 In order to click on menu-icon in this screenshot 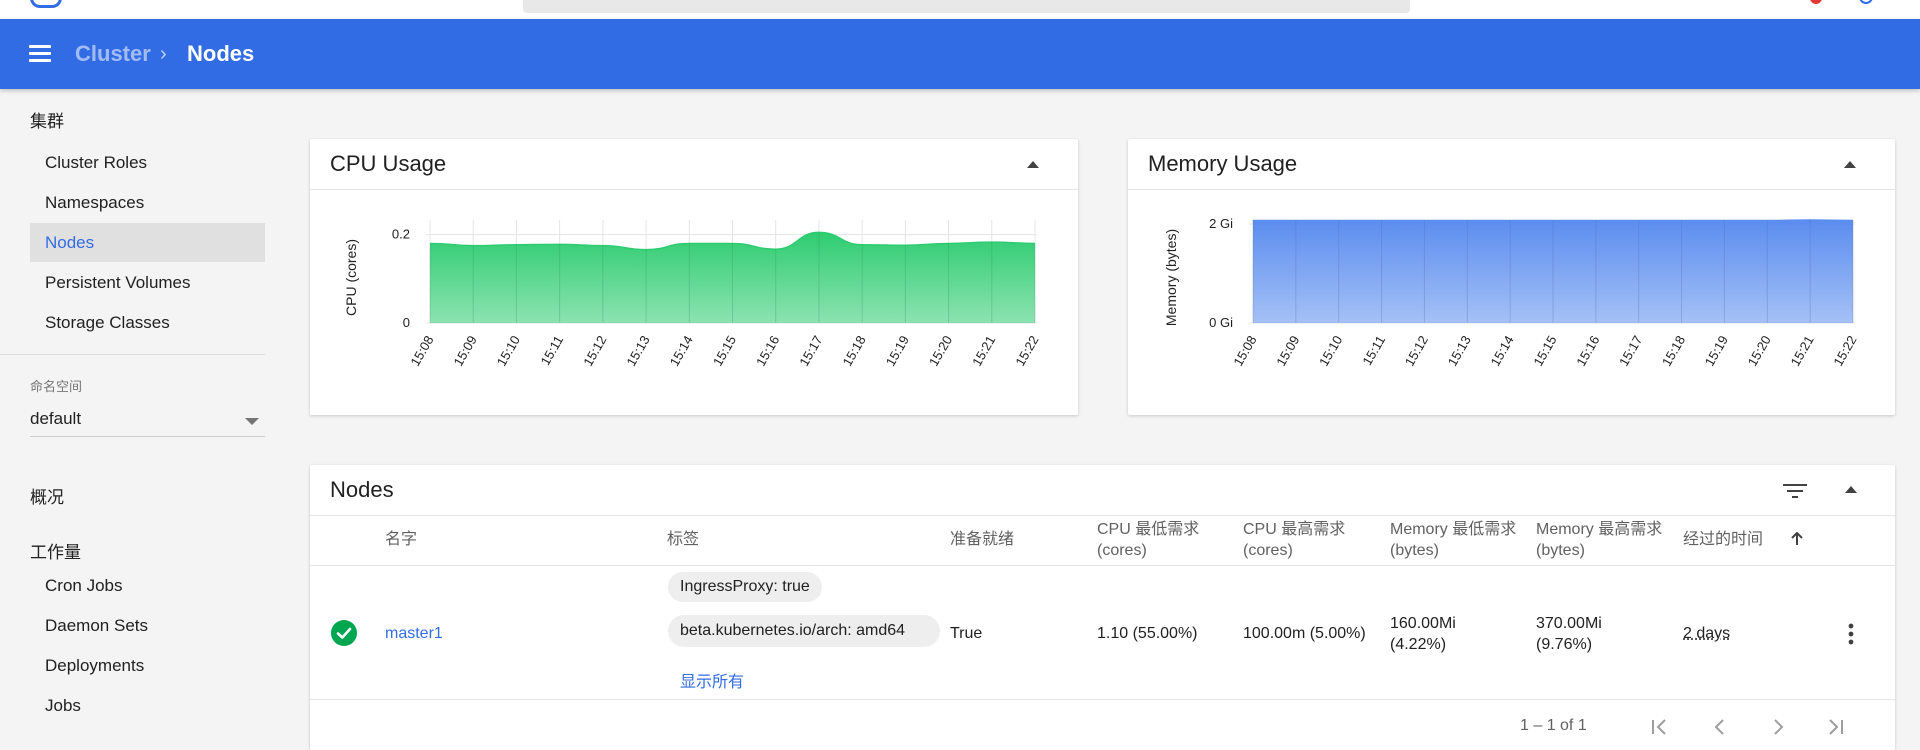, I will do `click(40, 53)`.